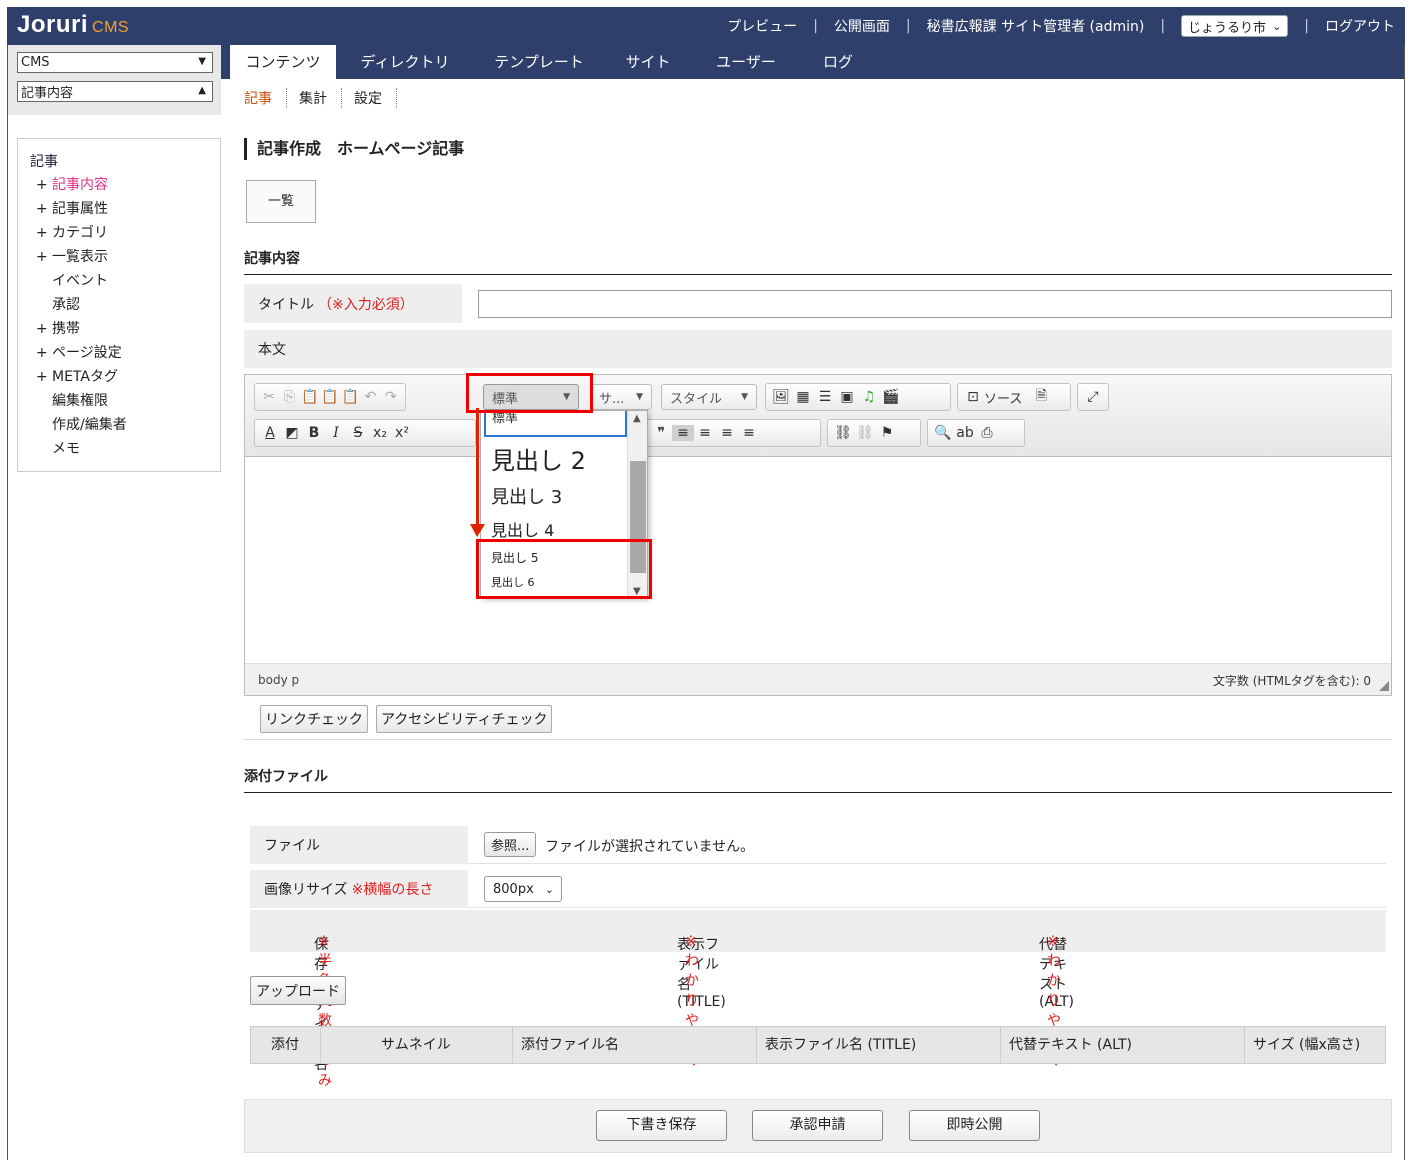  What do you see at coordinates (125, 401) in the screenshot?
I see `sidebar-item-edit-permission: 編集権限` at bounding box center [125, 401].